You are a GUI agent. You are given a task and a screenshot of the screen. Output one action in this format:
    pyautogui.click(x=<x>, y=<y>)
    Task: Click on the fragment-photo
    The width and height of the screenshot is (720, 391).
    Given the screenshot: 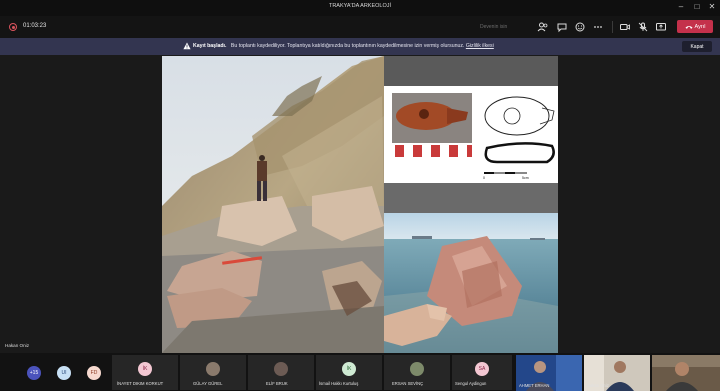 What is the action you would take?
    pyautogui.click(x=471, y=283)
    